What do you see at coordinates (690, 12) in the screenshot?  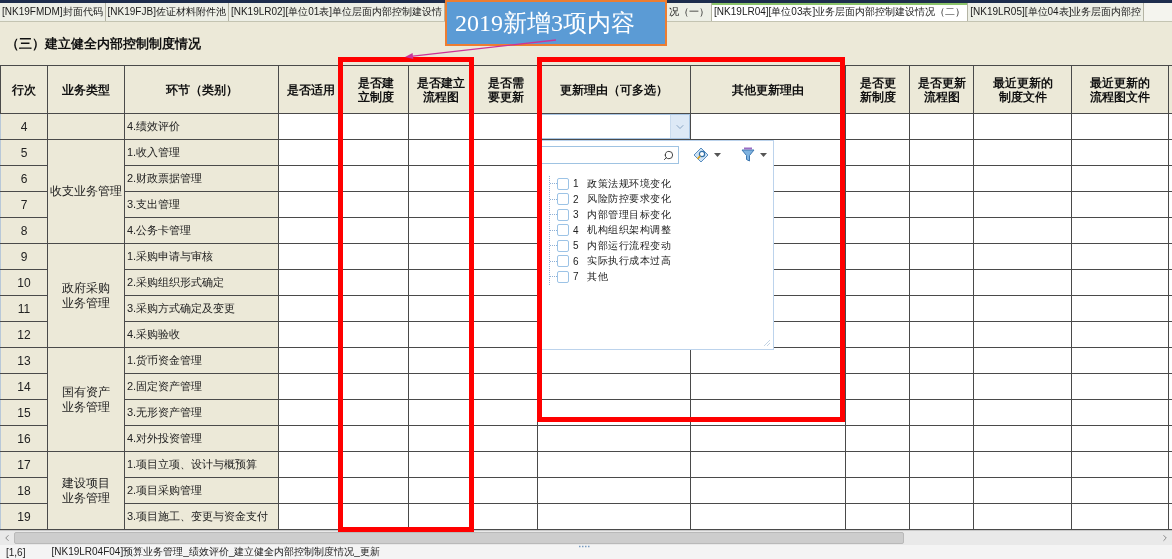 I see `sheet-tab: 况（一）` at bounding box center [690, 12].